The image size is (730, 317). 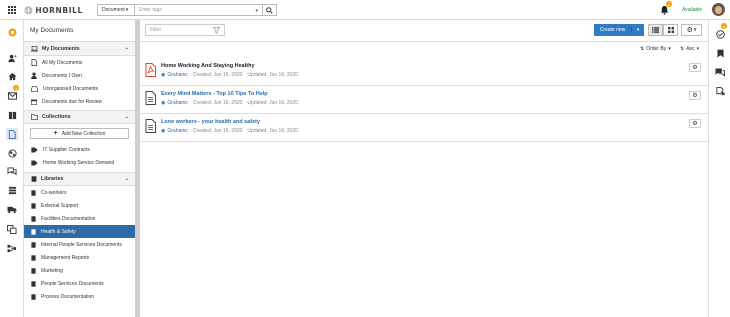 I want to click on settings-dropdown-button: ⚙ ▾, so click(x=691, y=30).